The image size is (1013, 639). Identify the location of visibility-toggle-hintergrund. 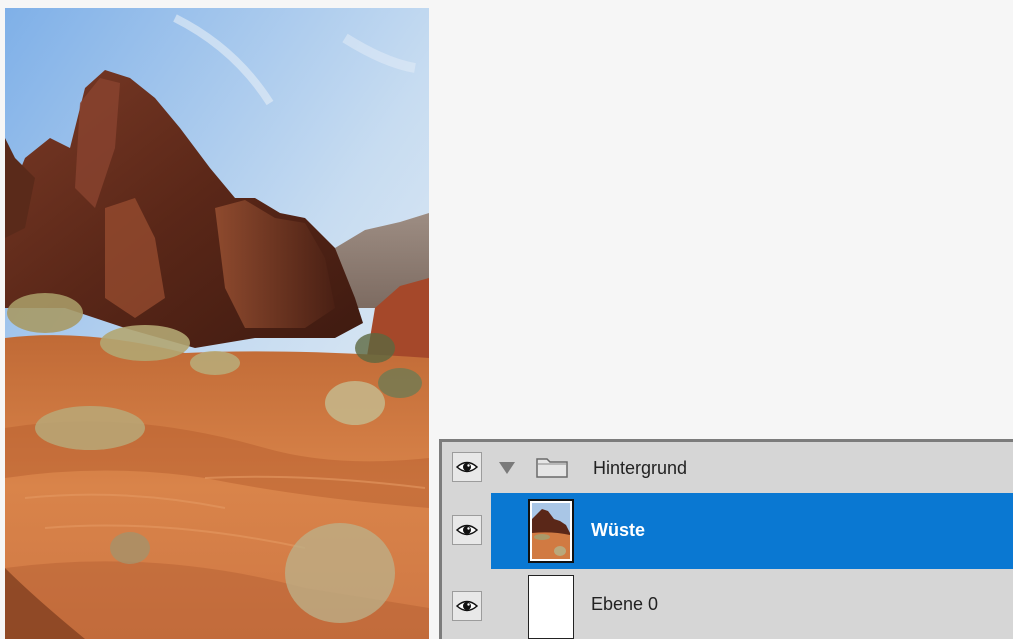
(467, 467).